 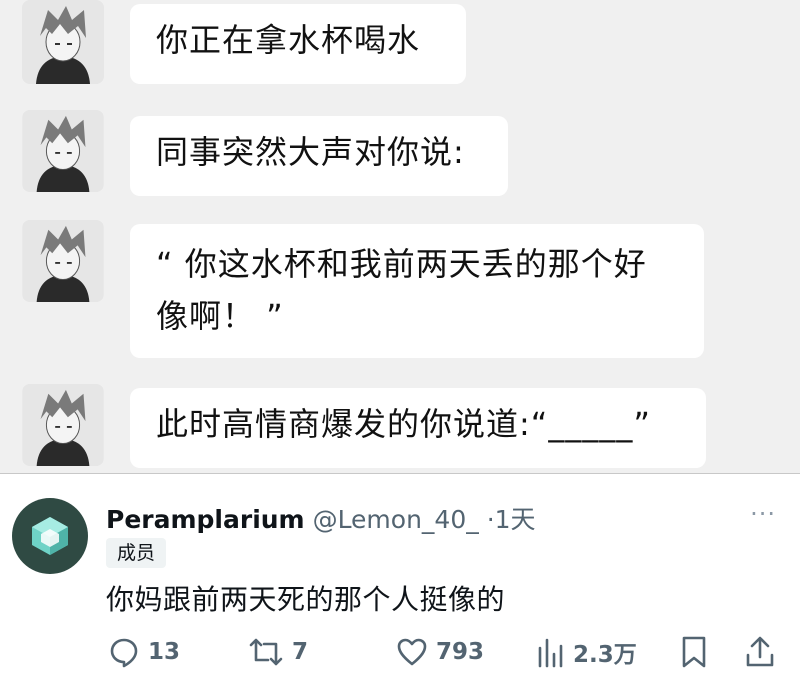 What do you see at coordinates (164, 652) in the screenshot?
I see `reply-count: 13` at bounding box center [164, 652].